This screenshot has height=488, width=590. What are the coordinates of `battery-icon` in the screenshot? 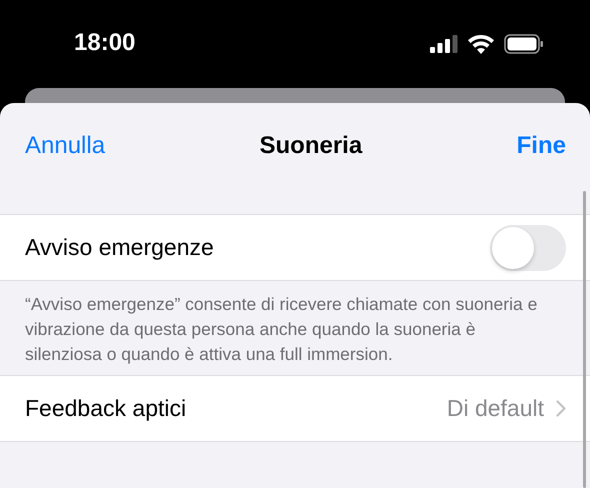 It's located at (524, 44).